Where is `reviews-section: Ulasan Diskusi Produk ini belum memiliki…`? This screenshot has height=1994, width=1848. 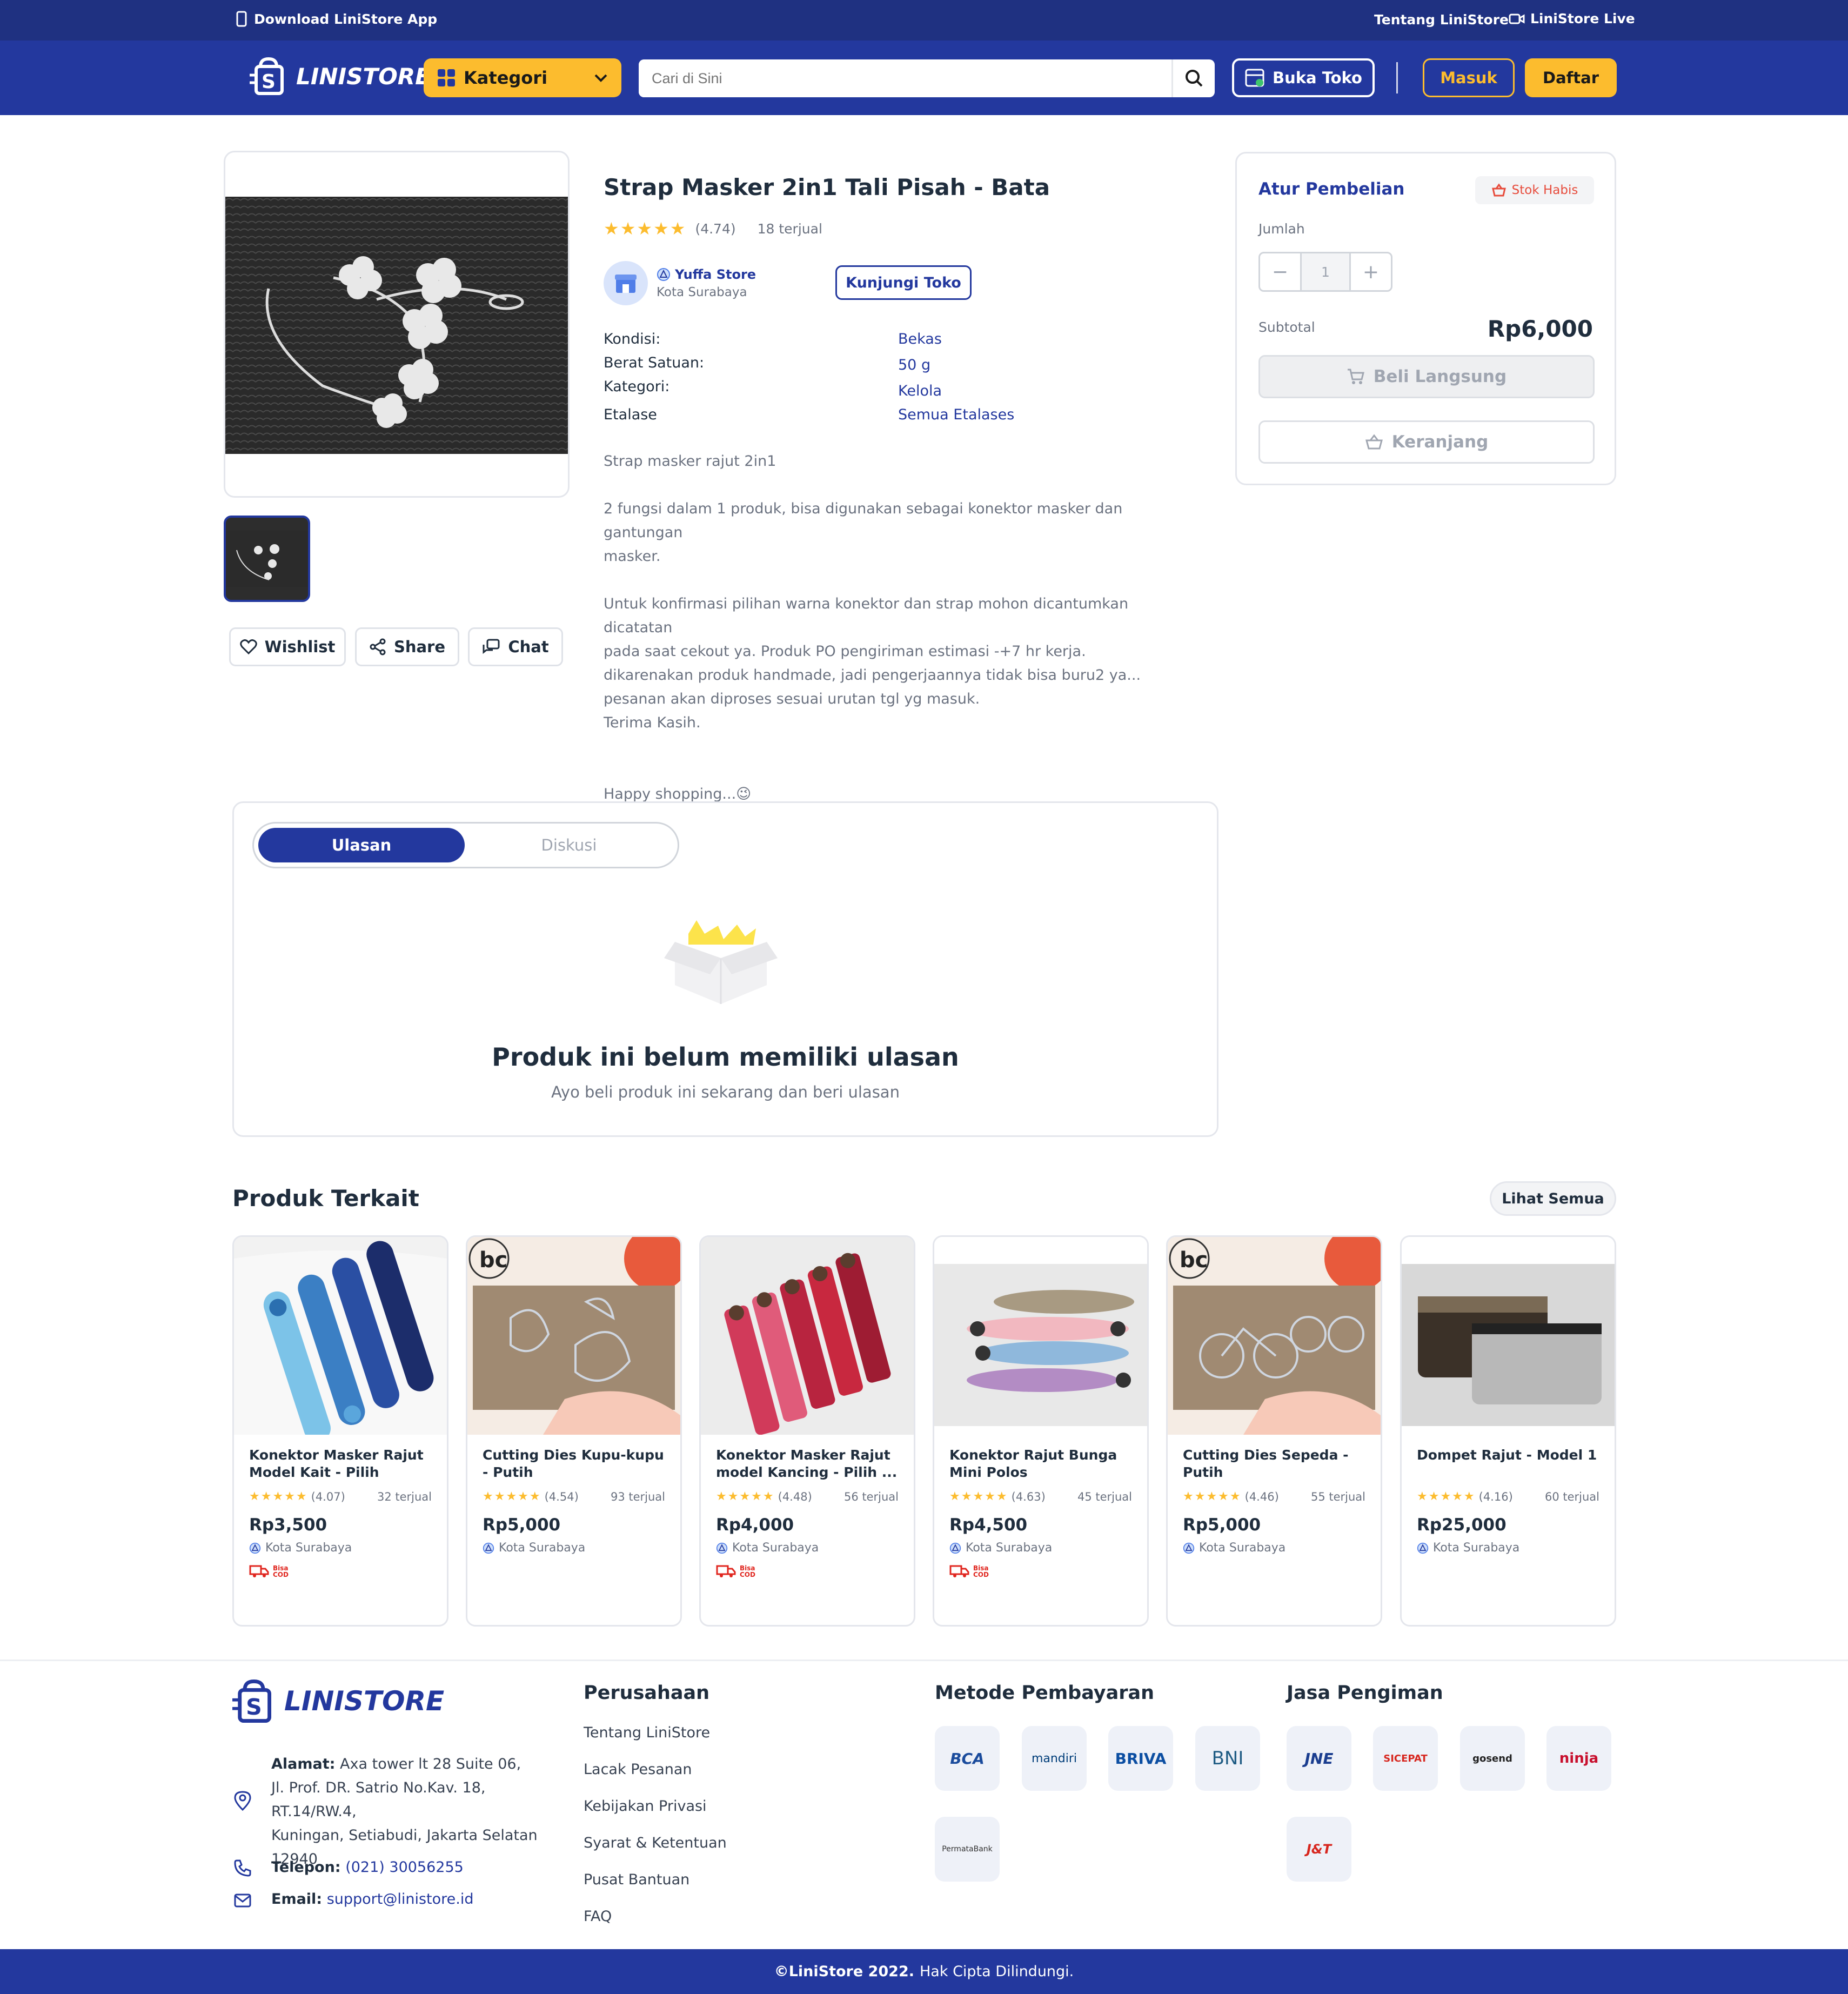
reviews-section: Ulasan Diskusi Produk ini belum memiliki… is located at coordinates (725, 969).